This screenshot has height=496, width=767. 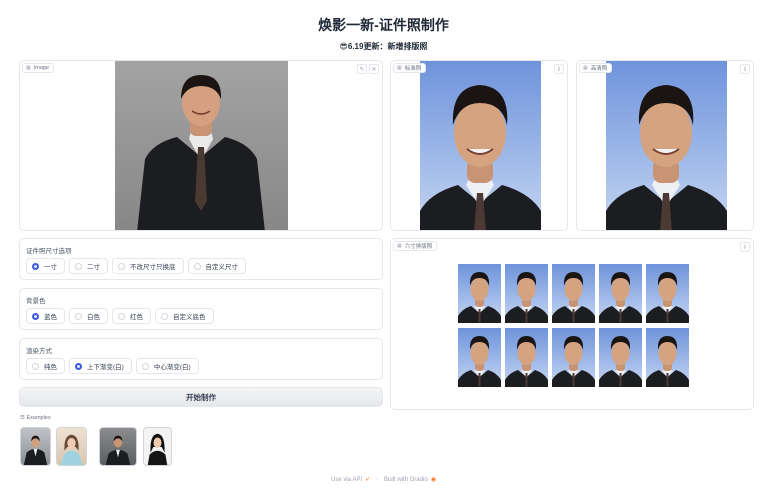 What do you see at coordinates (49, 251) in the screenshot?
I see `size-options-title: 证件照尺寸选项` at bounding box center [49, 251].